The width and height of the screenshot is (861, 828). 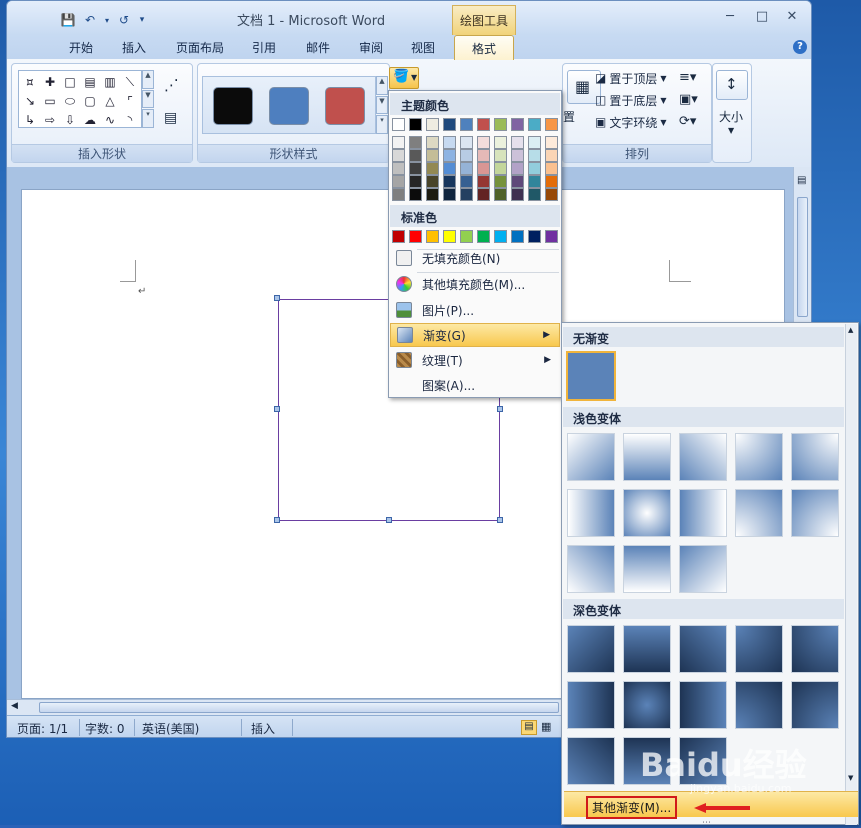 I want to click on arrow-line-shape-icon: ↘, so click(x=30, y=100).